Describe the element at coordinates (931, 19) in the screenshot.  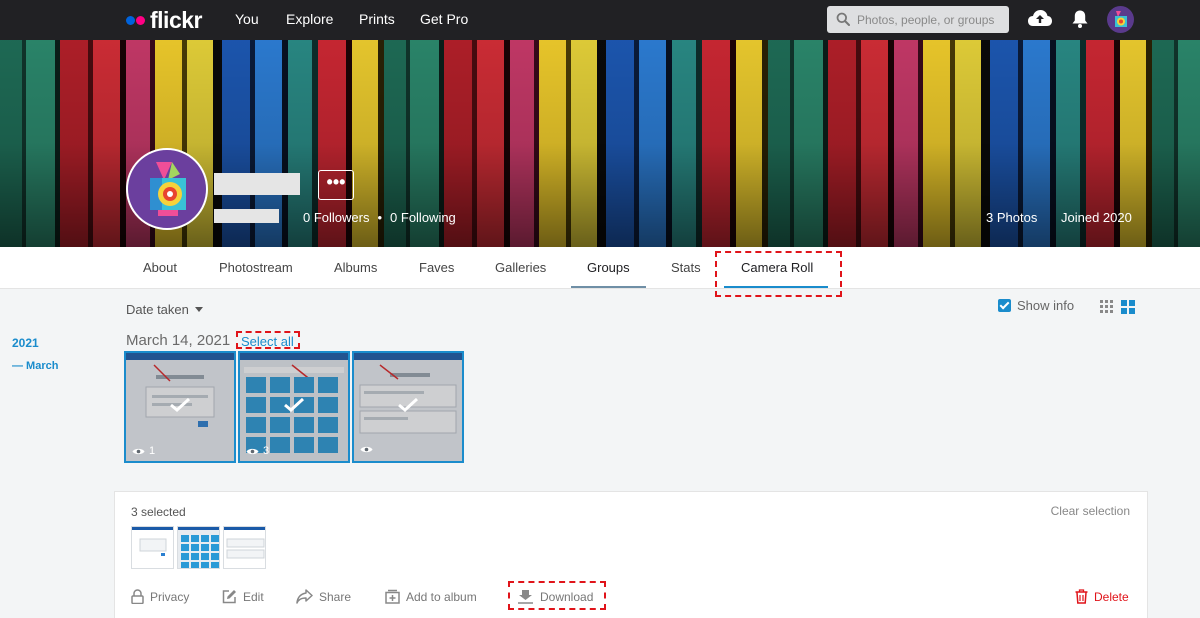
I see `search-input` at that location.